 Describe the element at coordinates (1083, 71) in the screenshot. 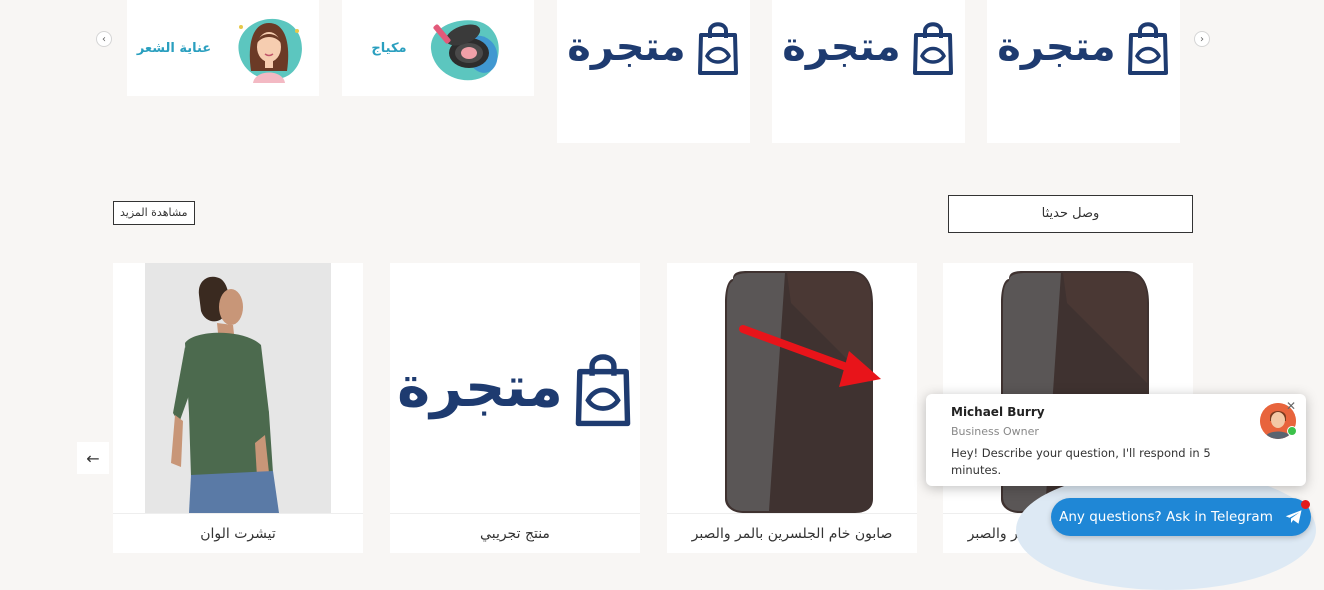

I see `category-card-store-3: متجرة` at that location.